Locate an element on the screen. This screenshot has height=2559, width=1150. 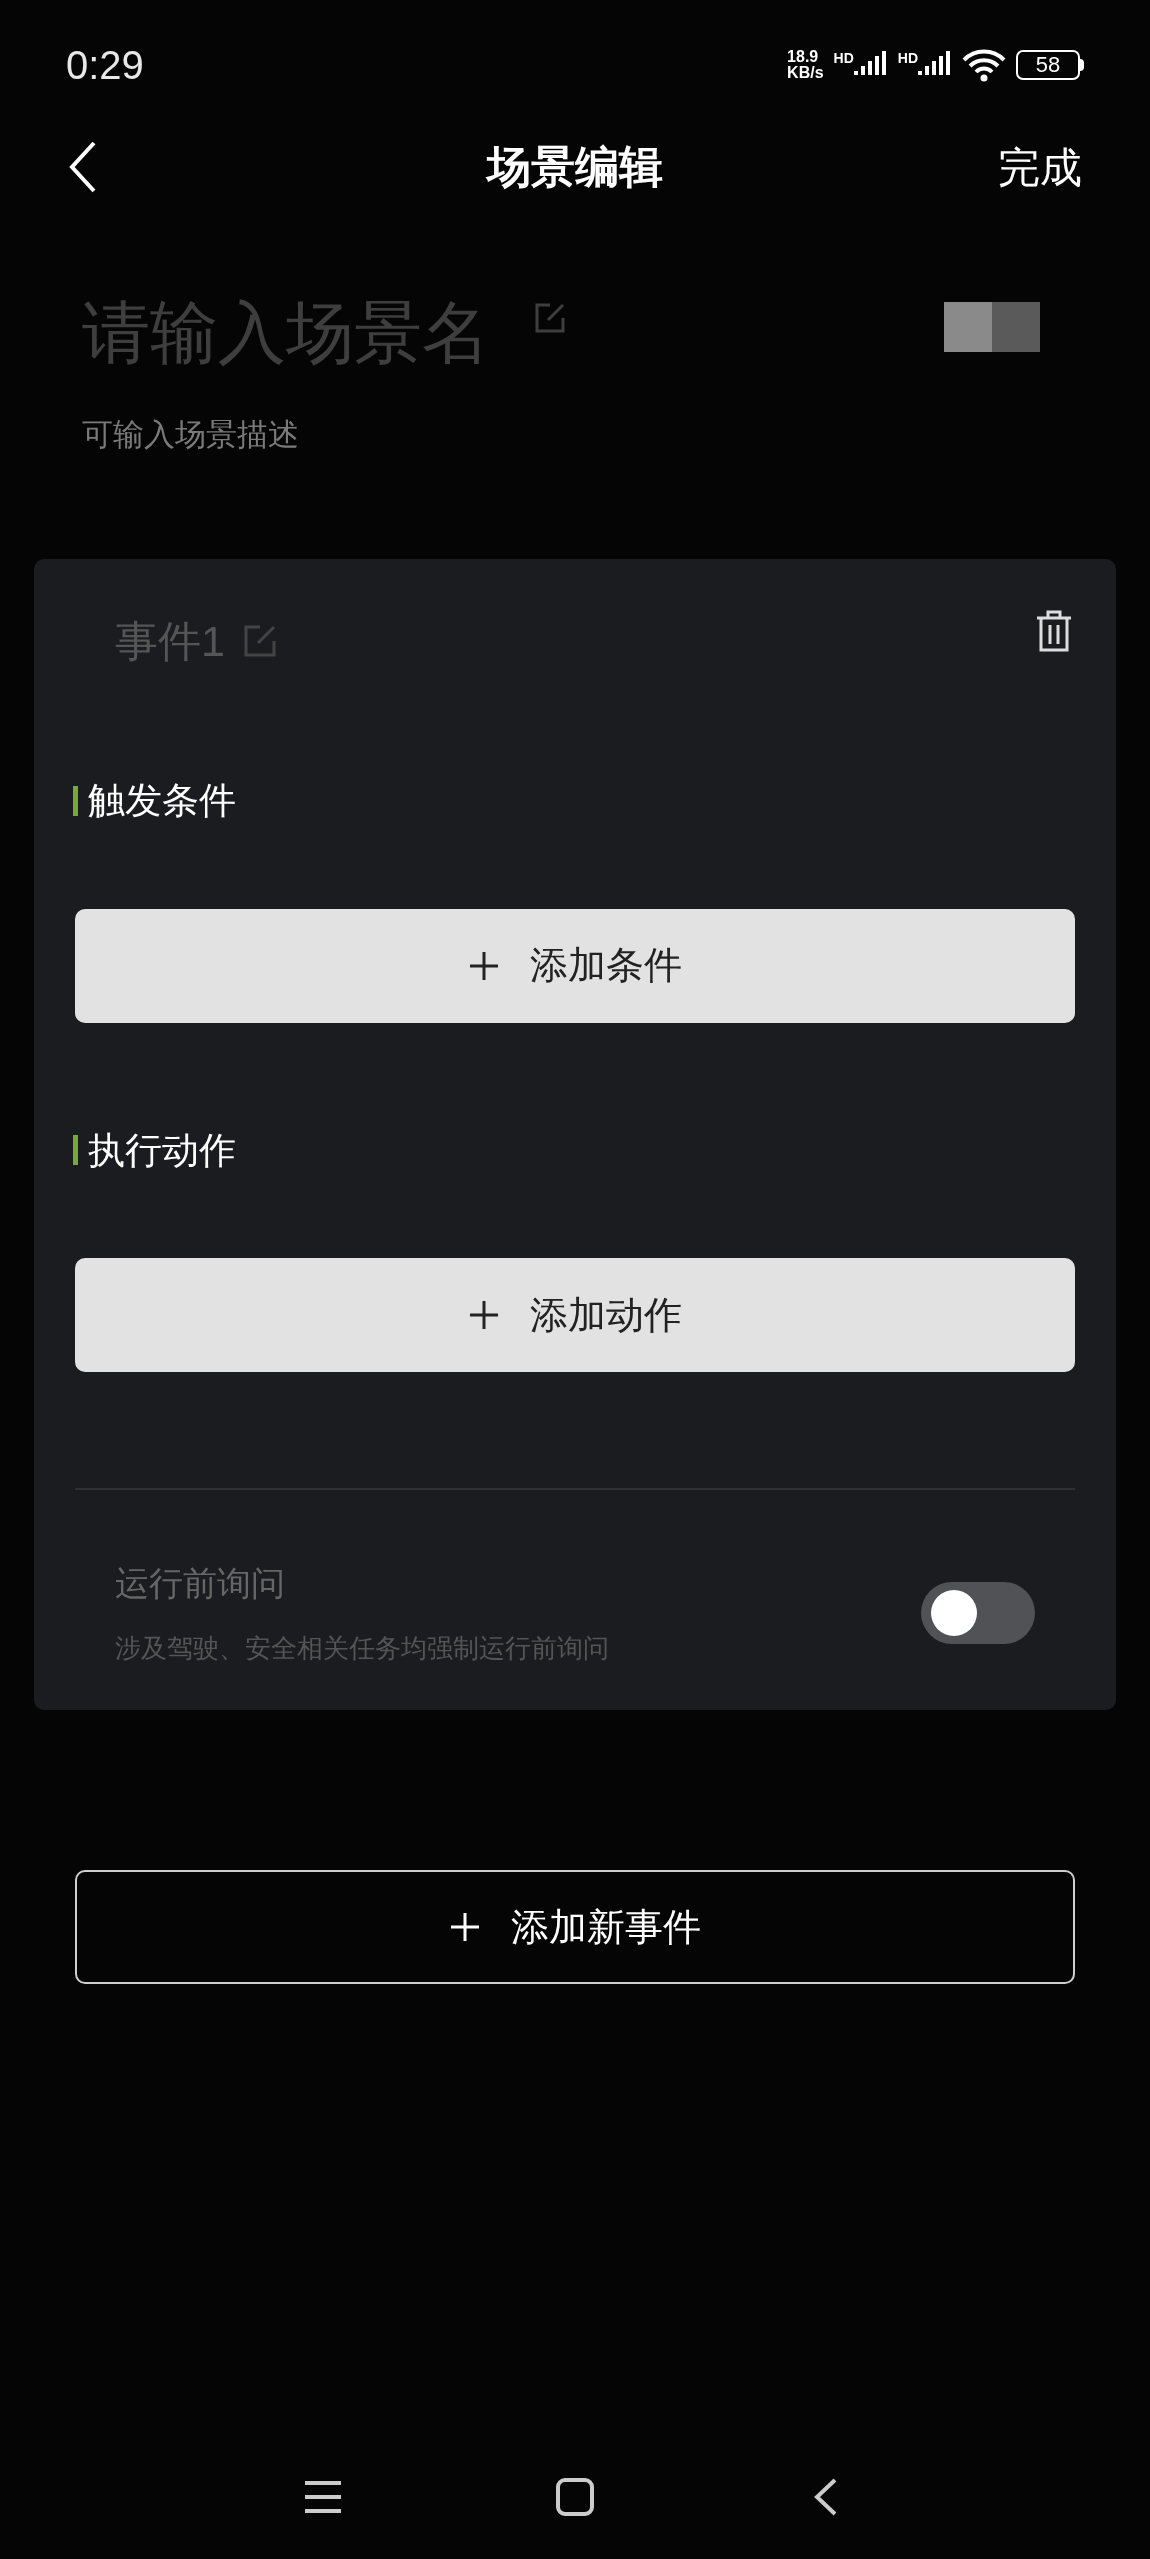
status-time: 0:29 is located at coordinates (105, 65).